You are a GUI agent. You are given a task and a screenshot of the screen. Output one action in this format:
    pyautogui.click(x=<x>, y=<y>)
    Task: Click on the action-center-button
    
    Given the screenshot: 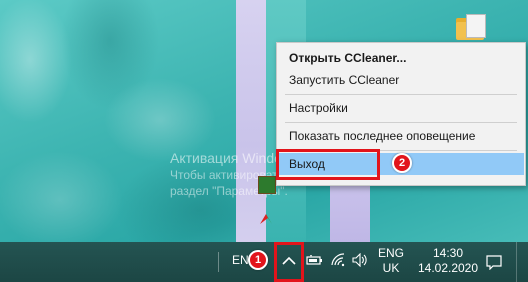 What is the action you would take?
    pyautogui.click(x=494, y=262)
    